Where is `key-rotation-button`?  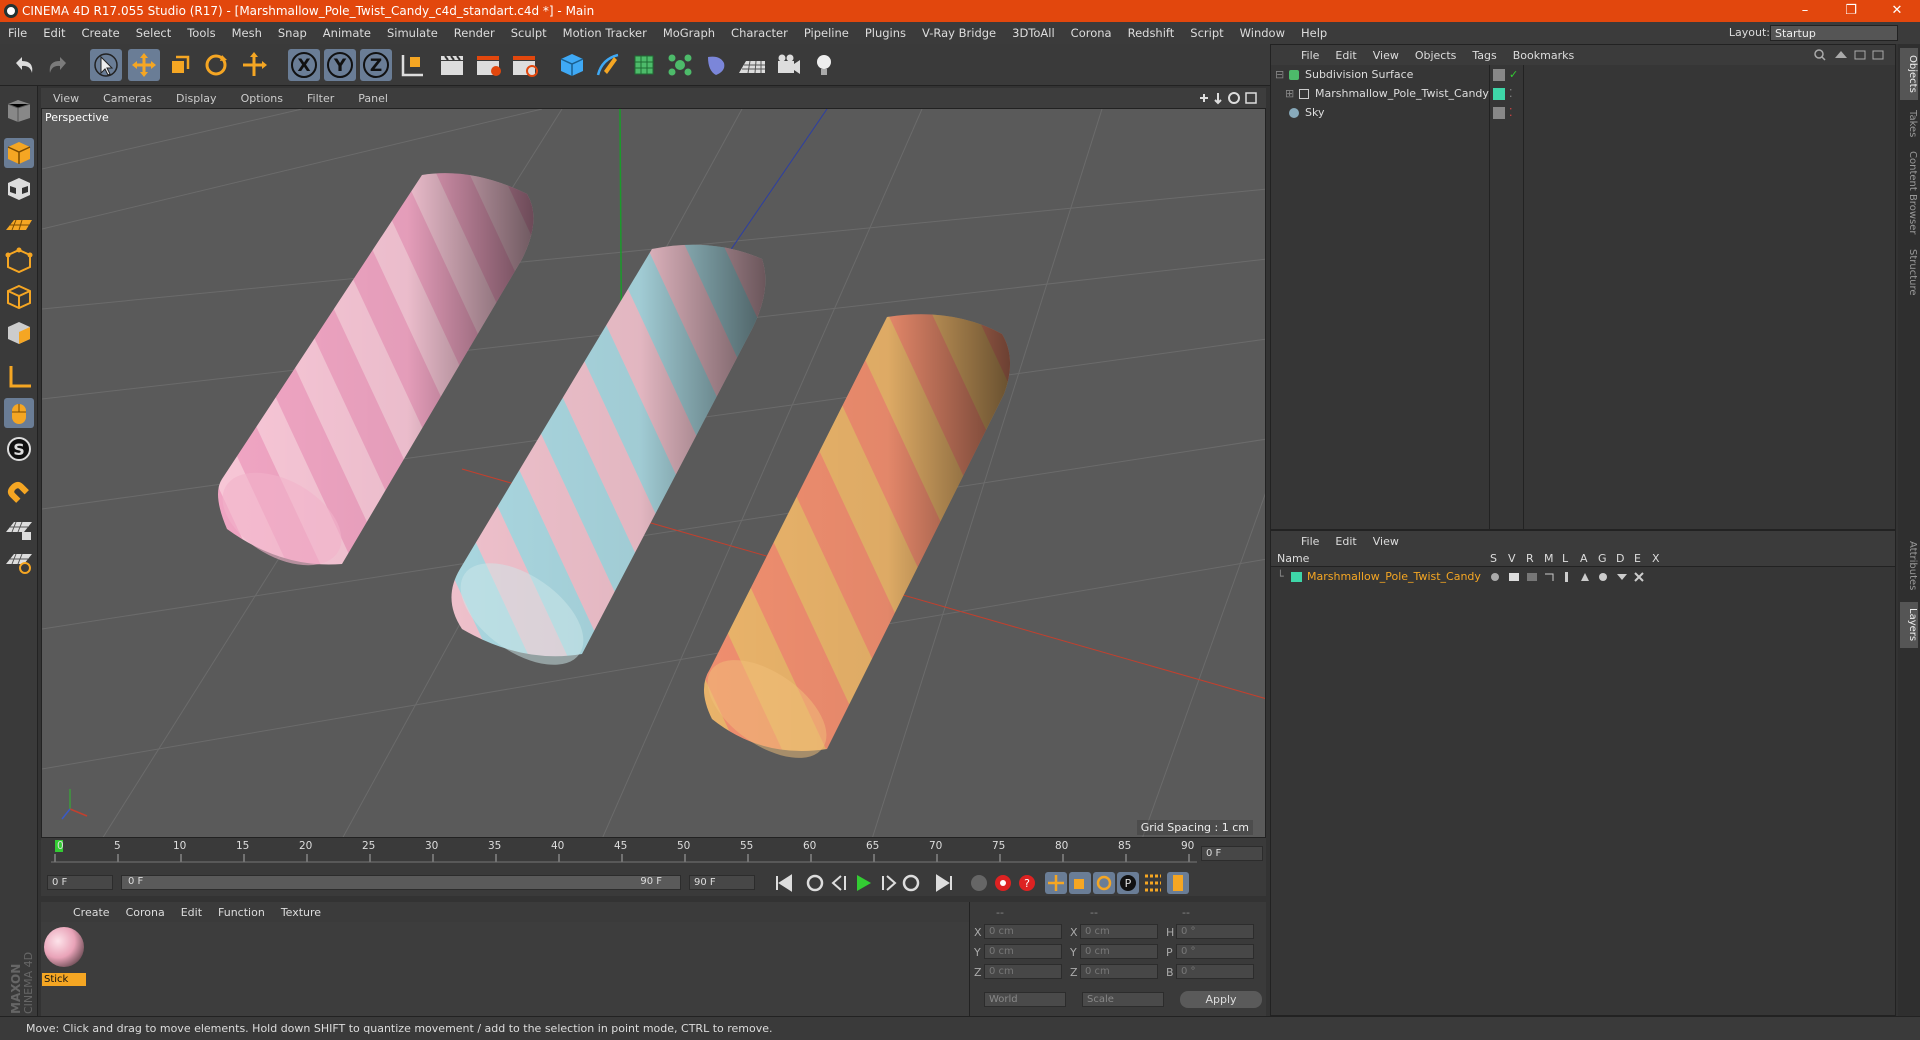
key-rotation-button is located at coordinates (1104, 883).